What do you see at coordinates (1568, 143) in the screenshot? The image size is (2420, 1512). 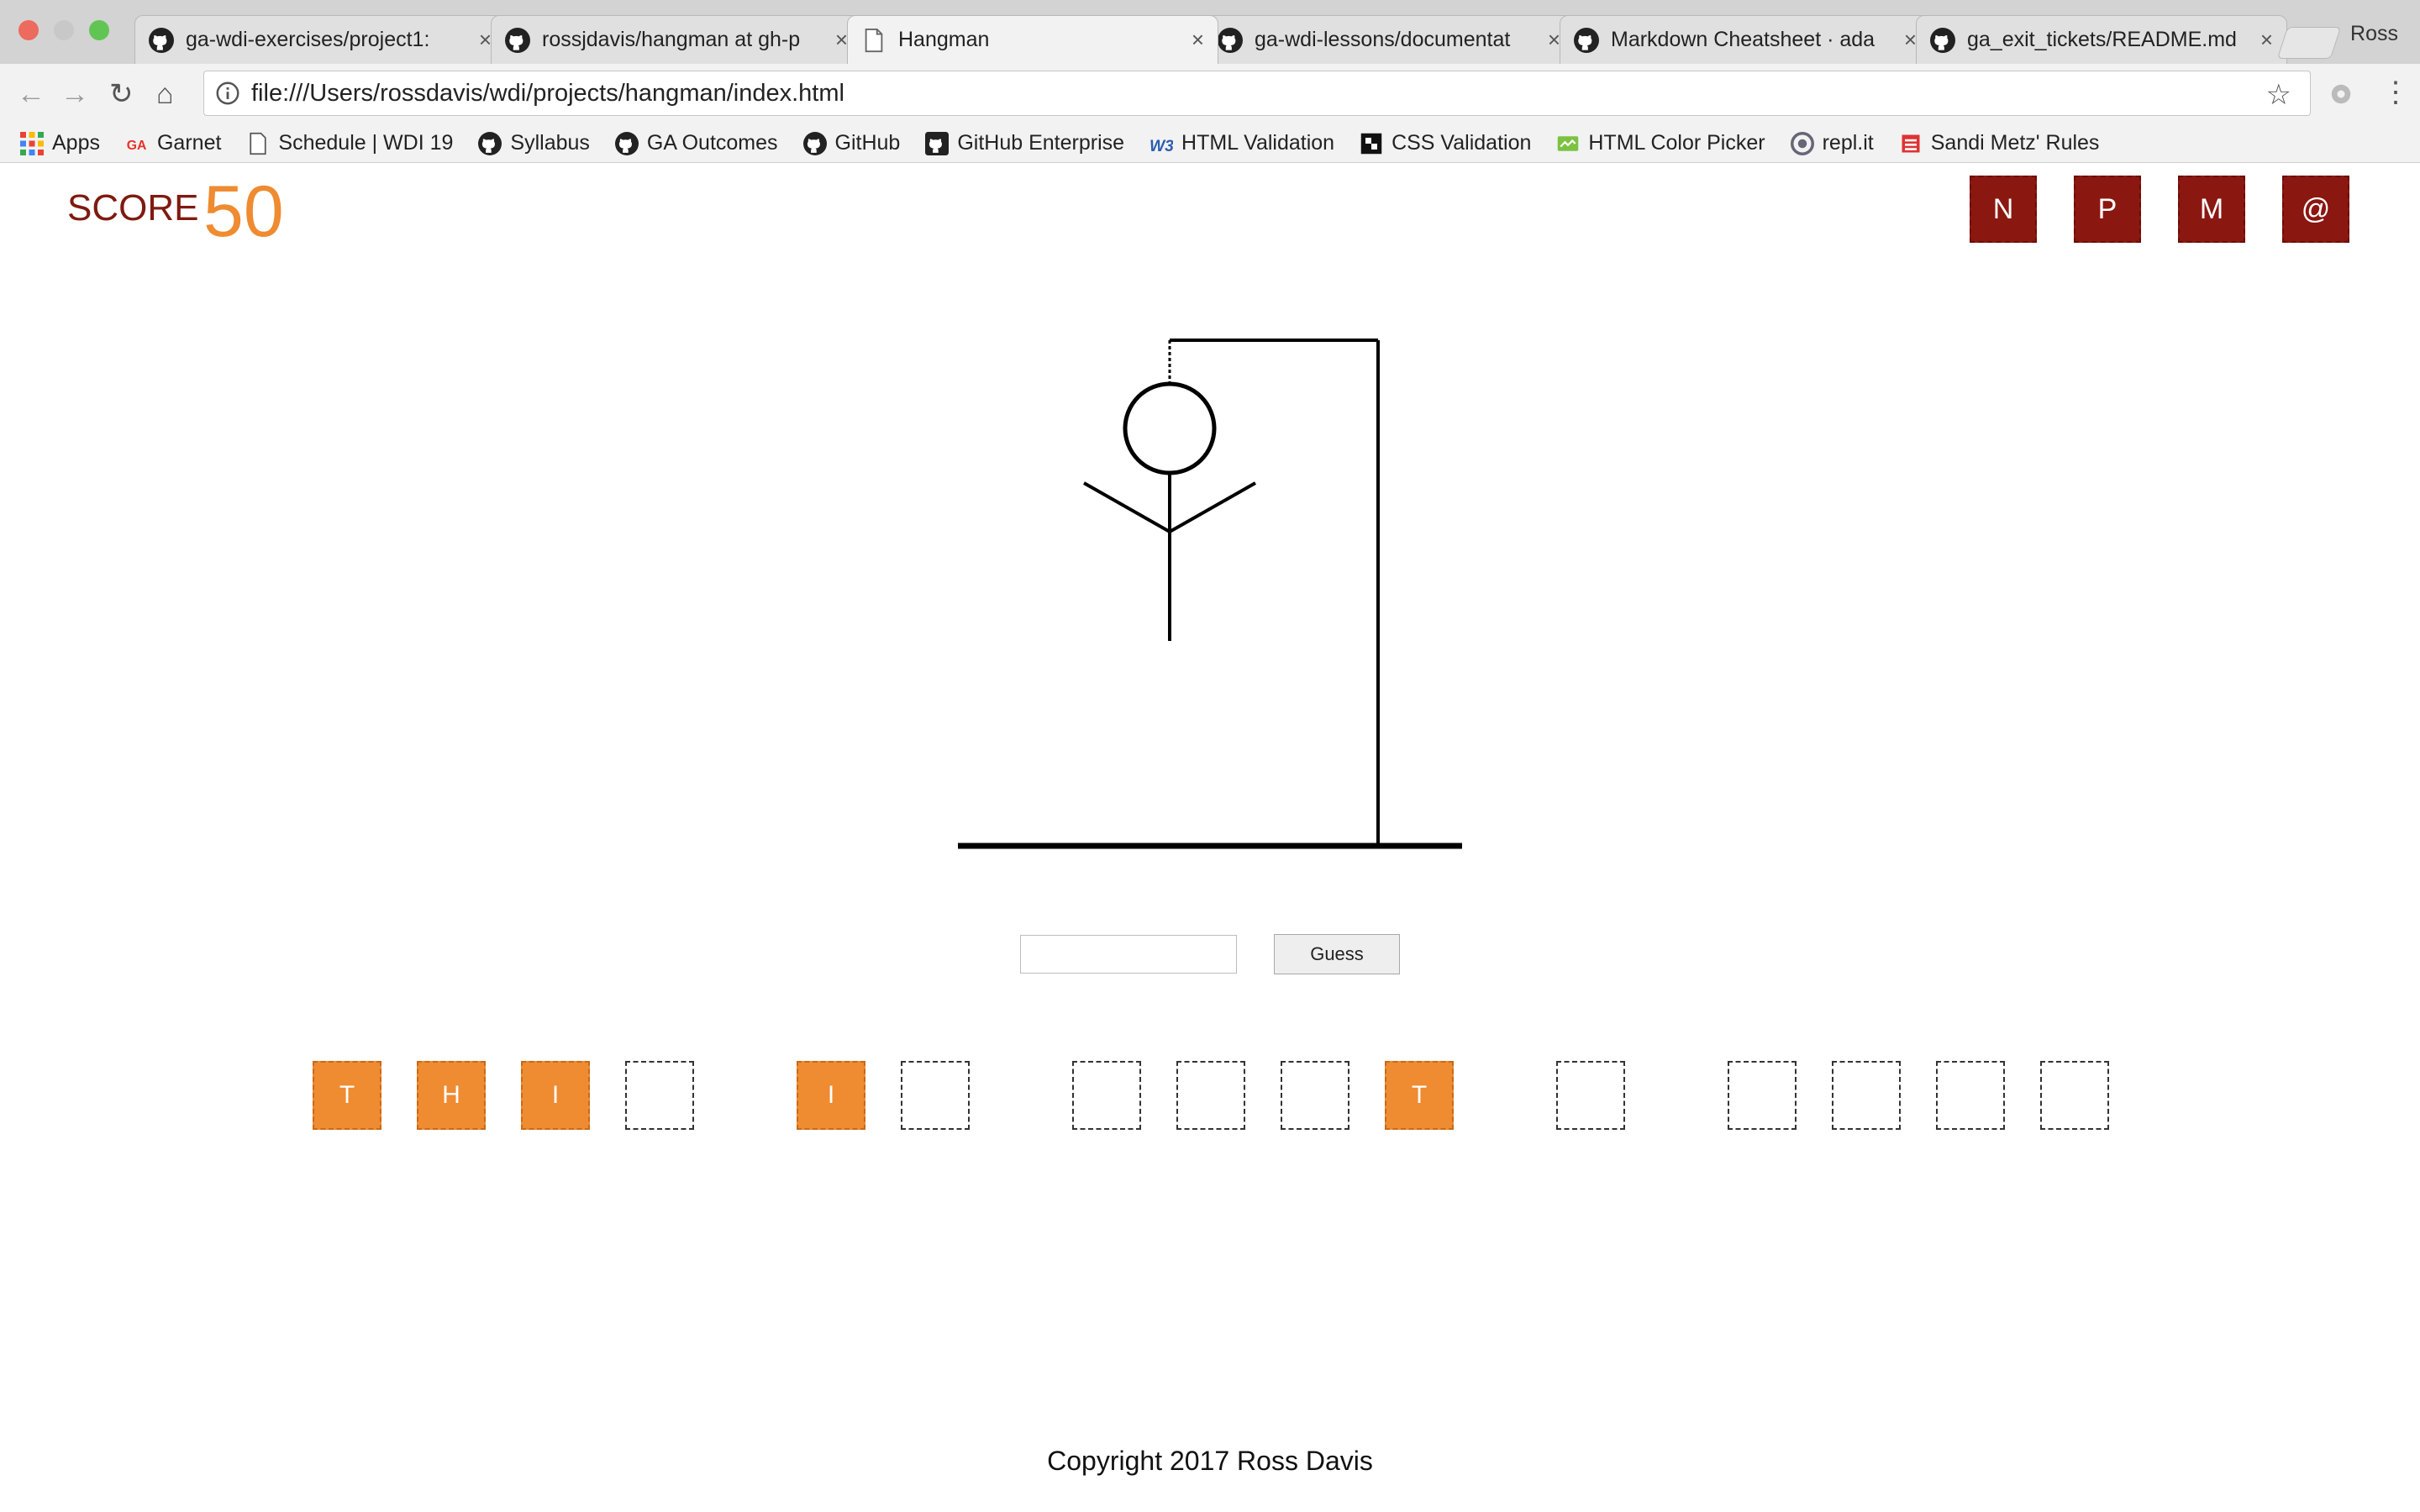 I see `color-picker-icon` at bounding box center [1568, 143].